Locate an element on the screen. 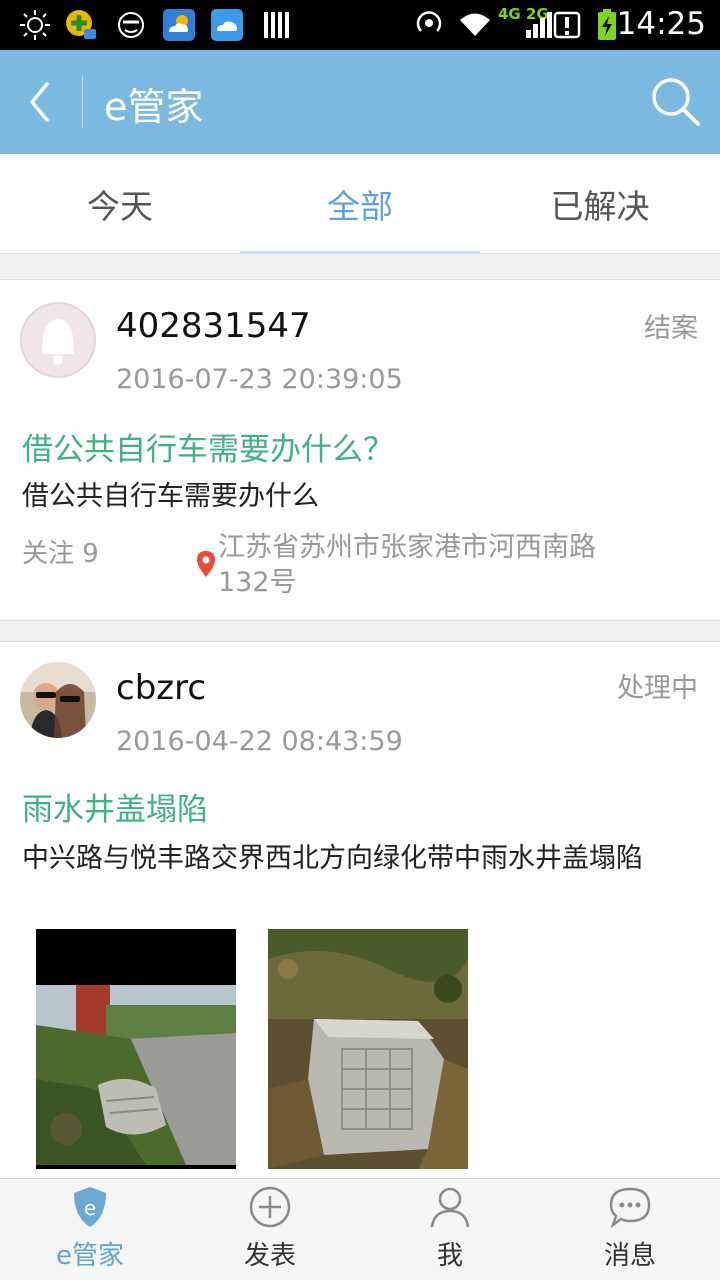 Image resolution: width=720 pixels, height=1280 pixels. face-icon is located at coordinates (131, 25).